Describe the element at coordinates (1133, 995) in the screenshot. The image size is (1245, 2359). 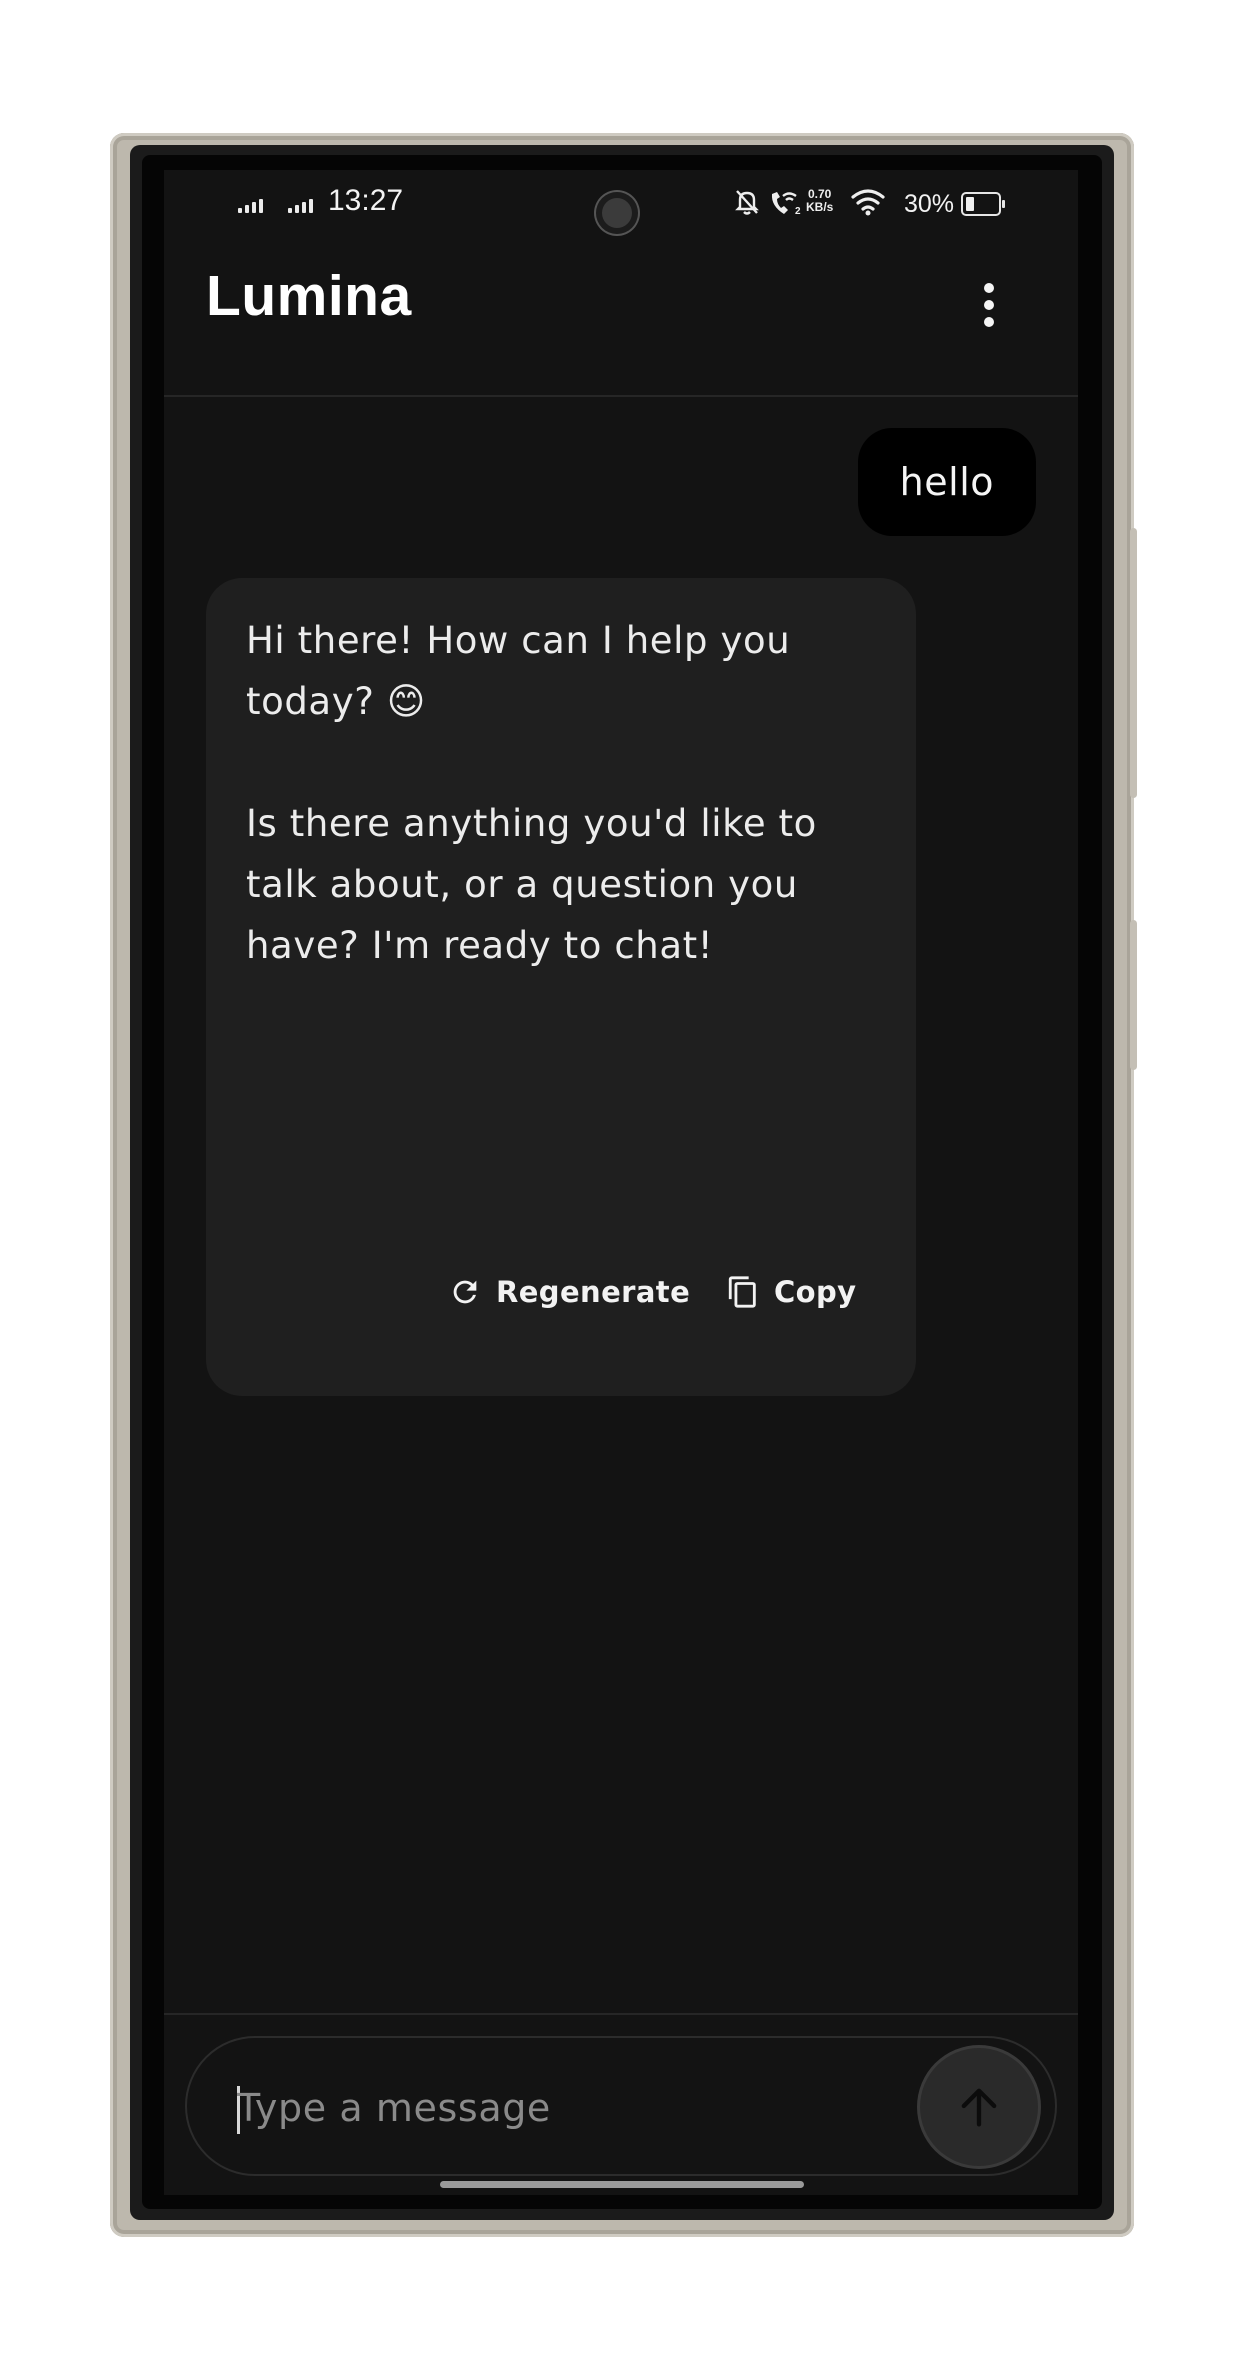
I see `power-button` at that location.